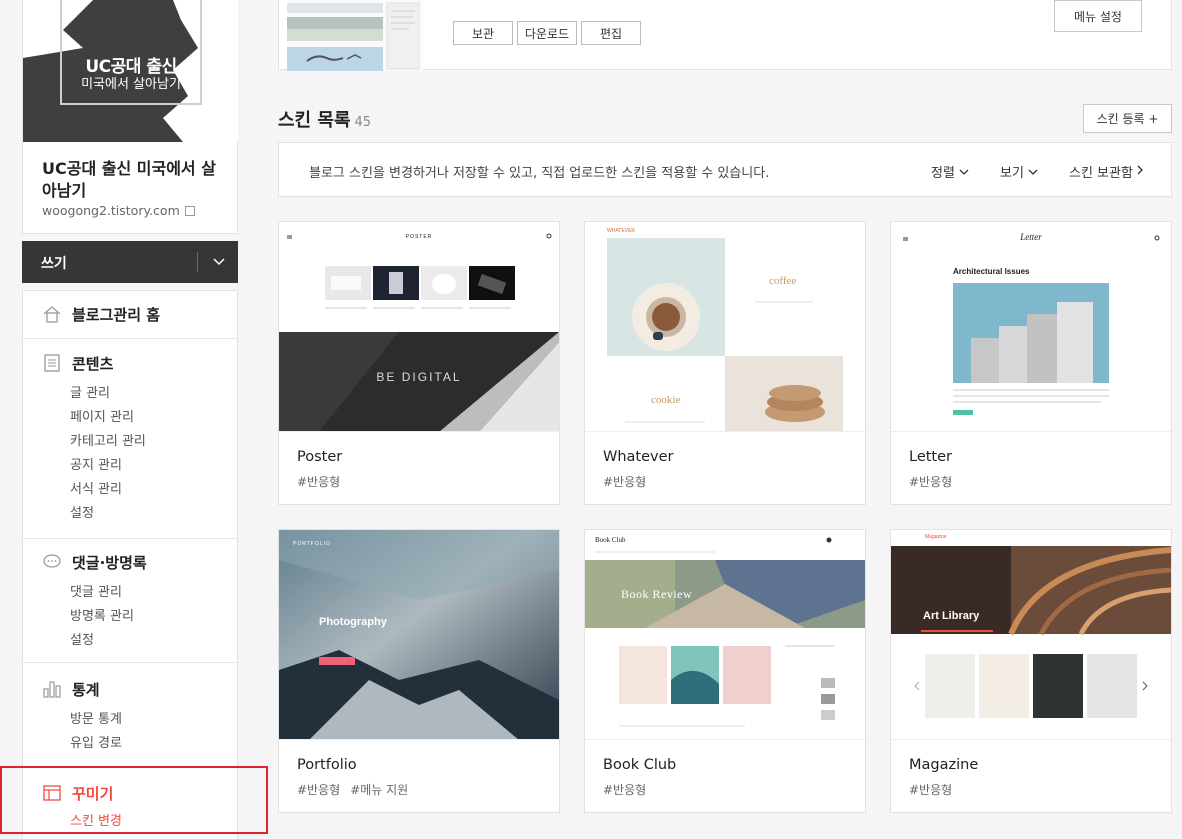 This screenshot has width=1182, height=839. I want to click on skin-preview-portfolio: PORTFOLIO Photography, so click(419, 635).